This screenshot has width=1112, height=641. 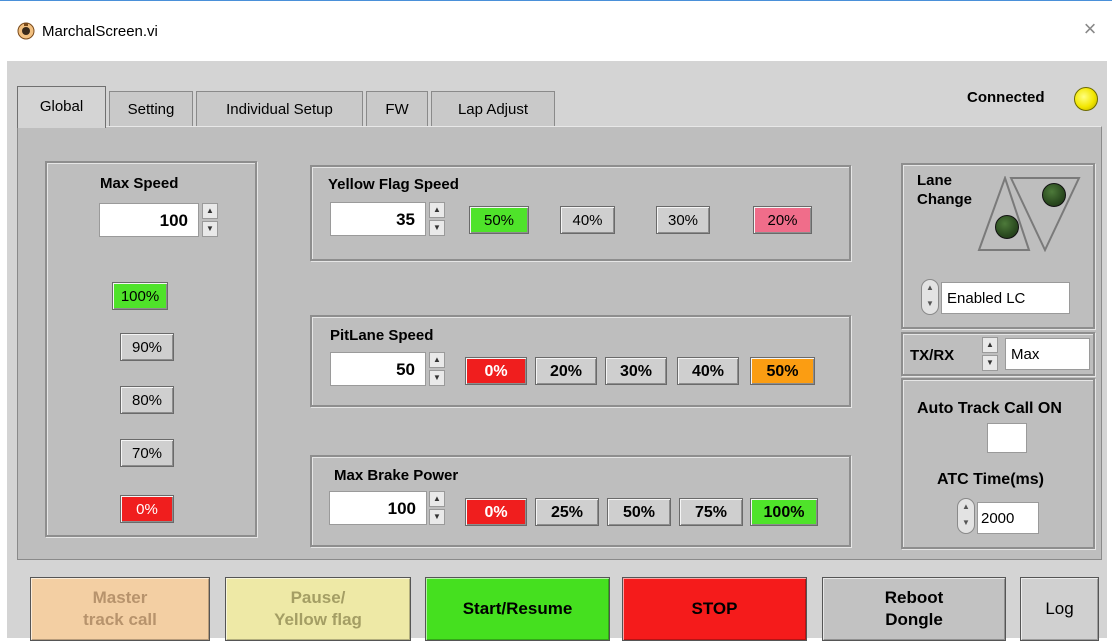 What do you see at coordinates (1086, 99) in the screenshot?
I see `connected-led-indicator` at bounding box center [1086, 99].